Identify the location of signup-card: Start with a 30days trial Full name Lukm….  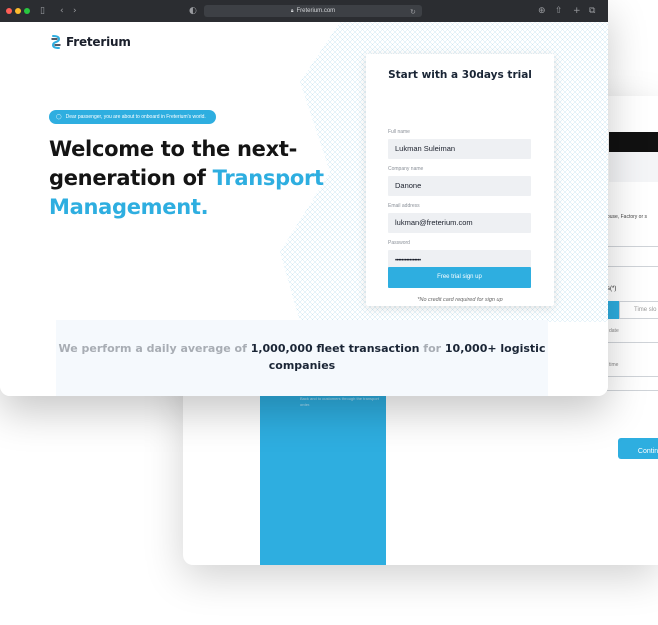
(460, 180).